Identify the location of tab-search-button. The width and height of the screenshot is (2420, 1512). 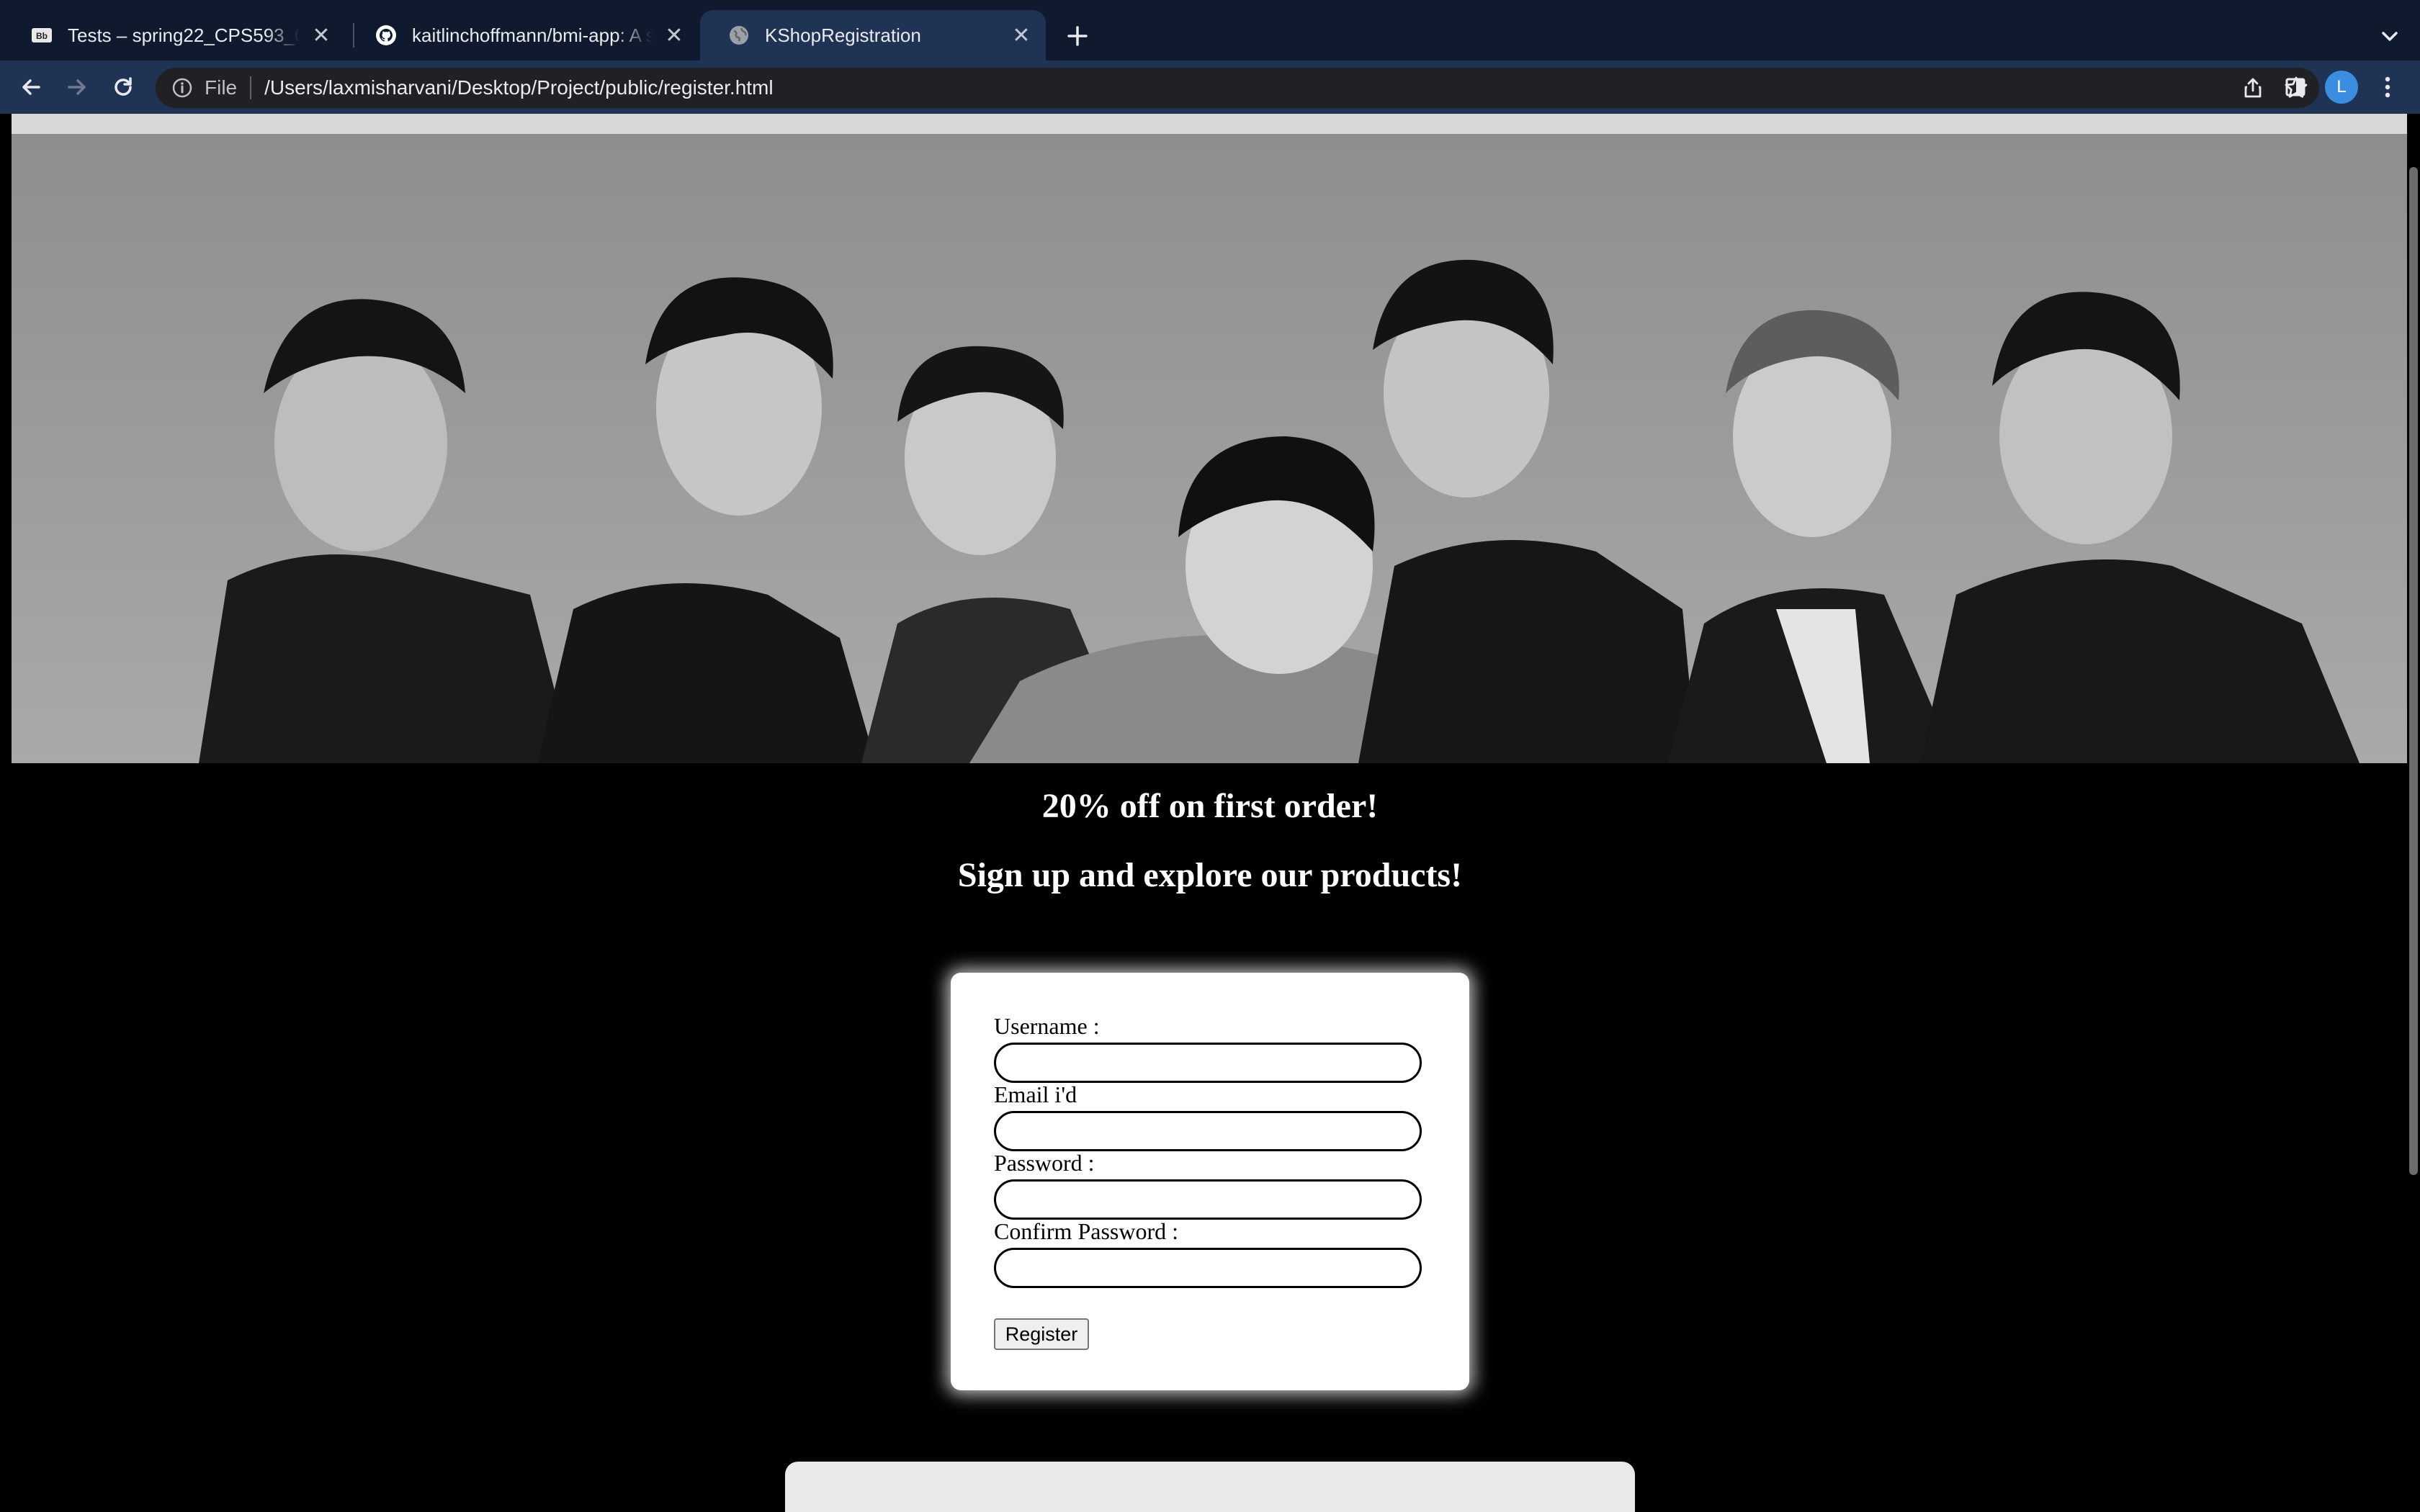
(2389, 36).